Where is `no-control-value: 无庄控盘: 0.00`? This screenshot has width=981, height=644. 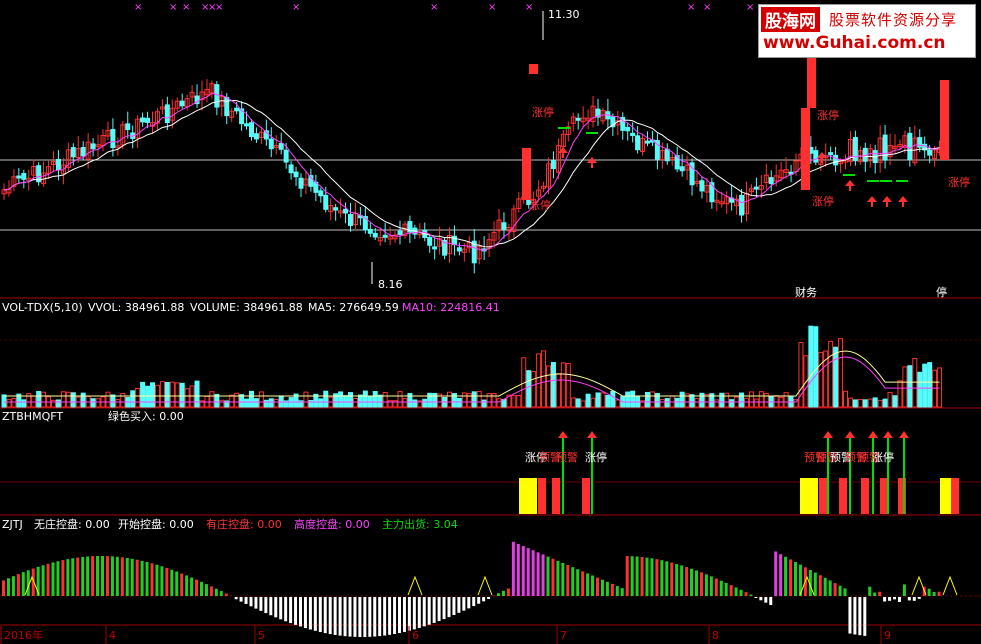 no-control-value: 无庄控盘: 0.00 is located at coordinates (72, 524).